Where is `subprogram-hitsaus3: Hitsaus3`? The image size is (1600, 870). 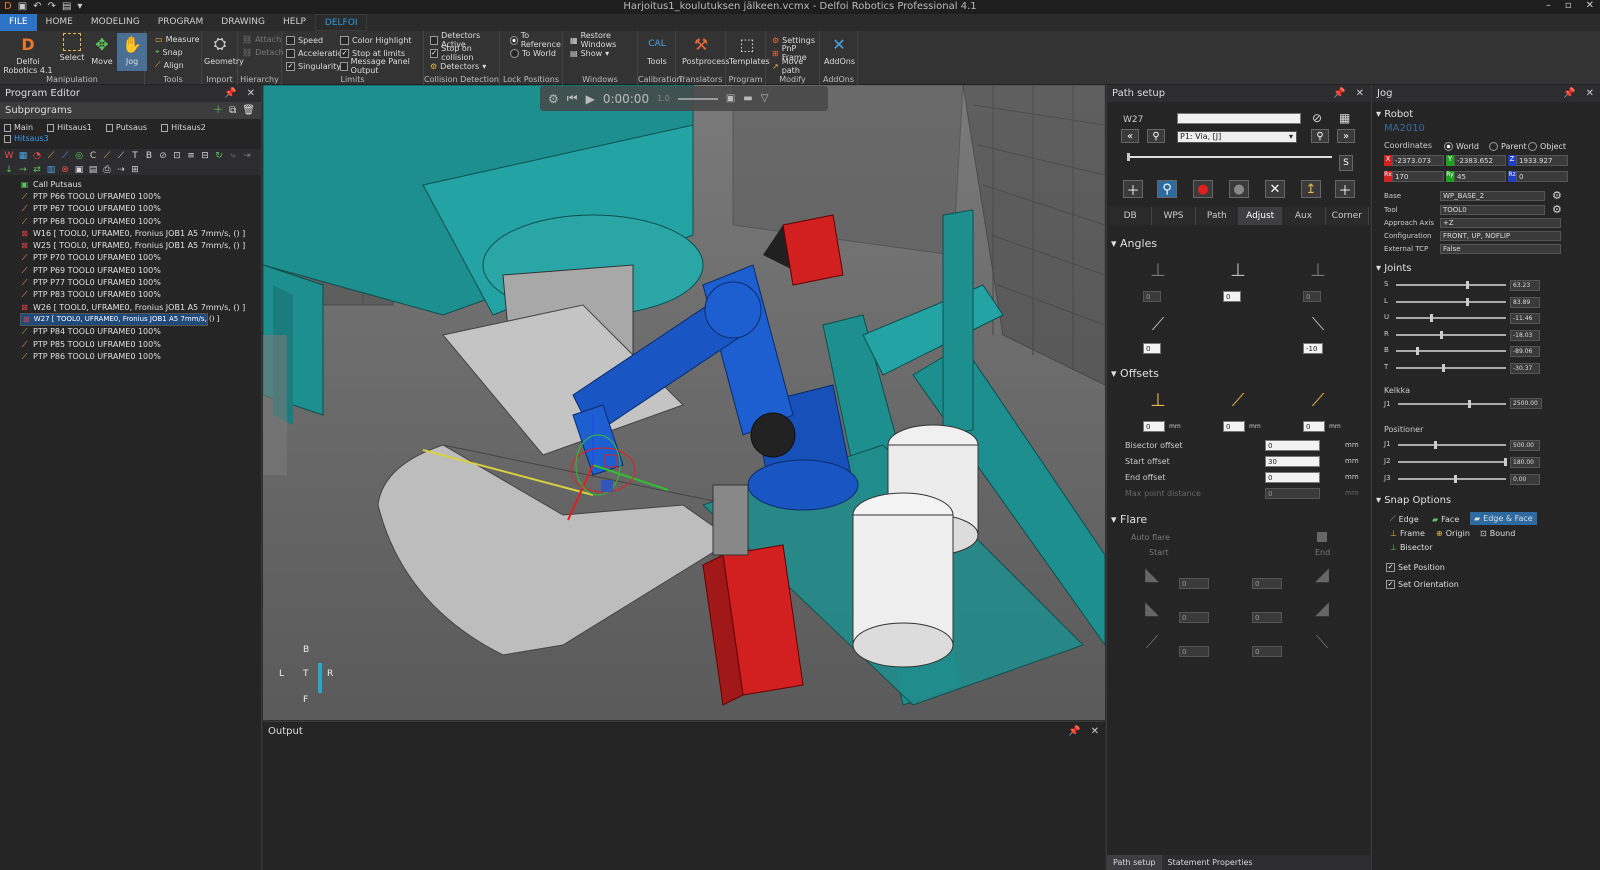
subprogram-hitsaus3: Hitsaus3 is located at coordinates (26, 138).